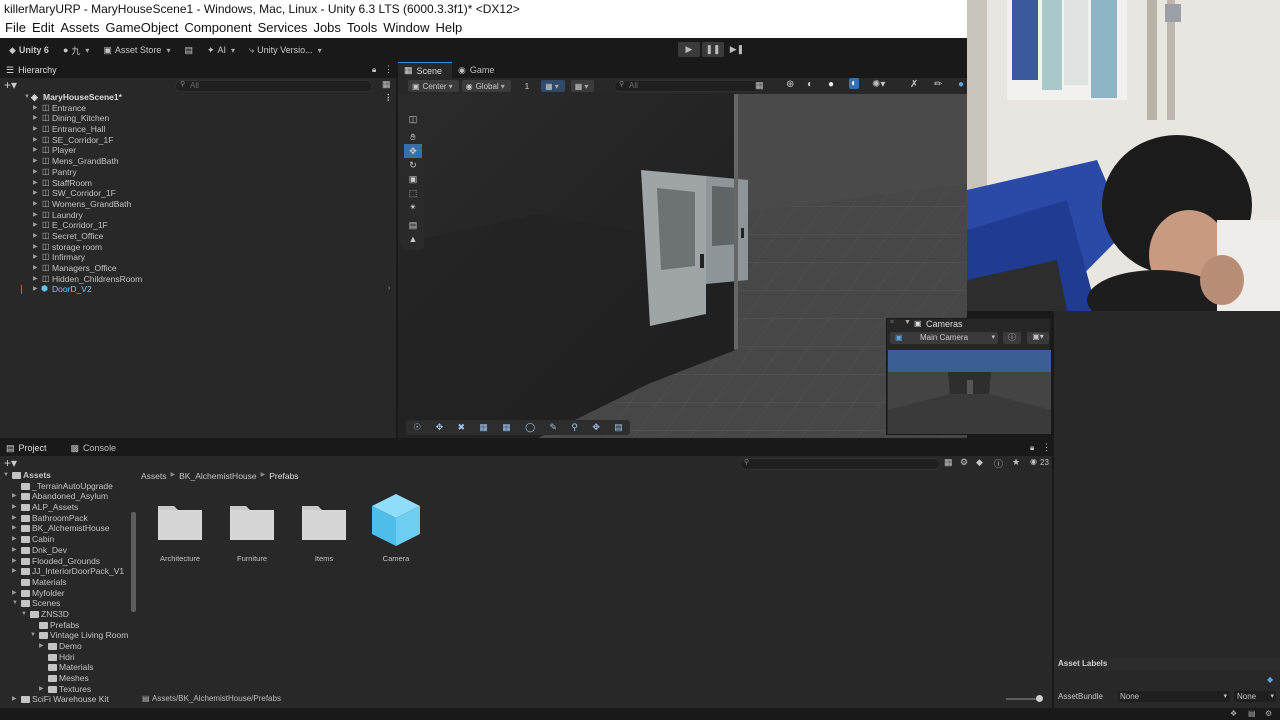 This screenshot has width=1280, height=720. Describe the element at coordinates (582, 86) in the screenshot. I see `snap-dropdown: ▦` at that location.